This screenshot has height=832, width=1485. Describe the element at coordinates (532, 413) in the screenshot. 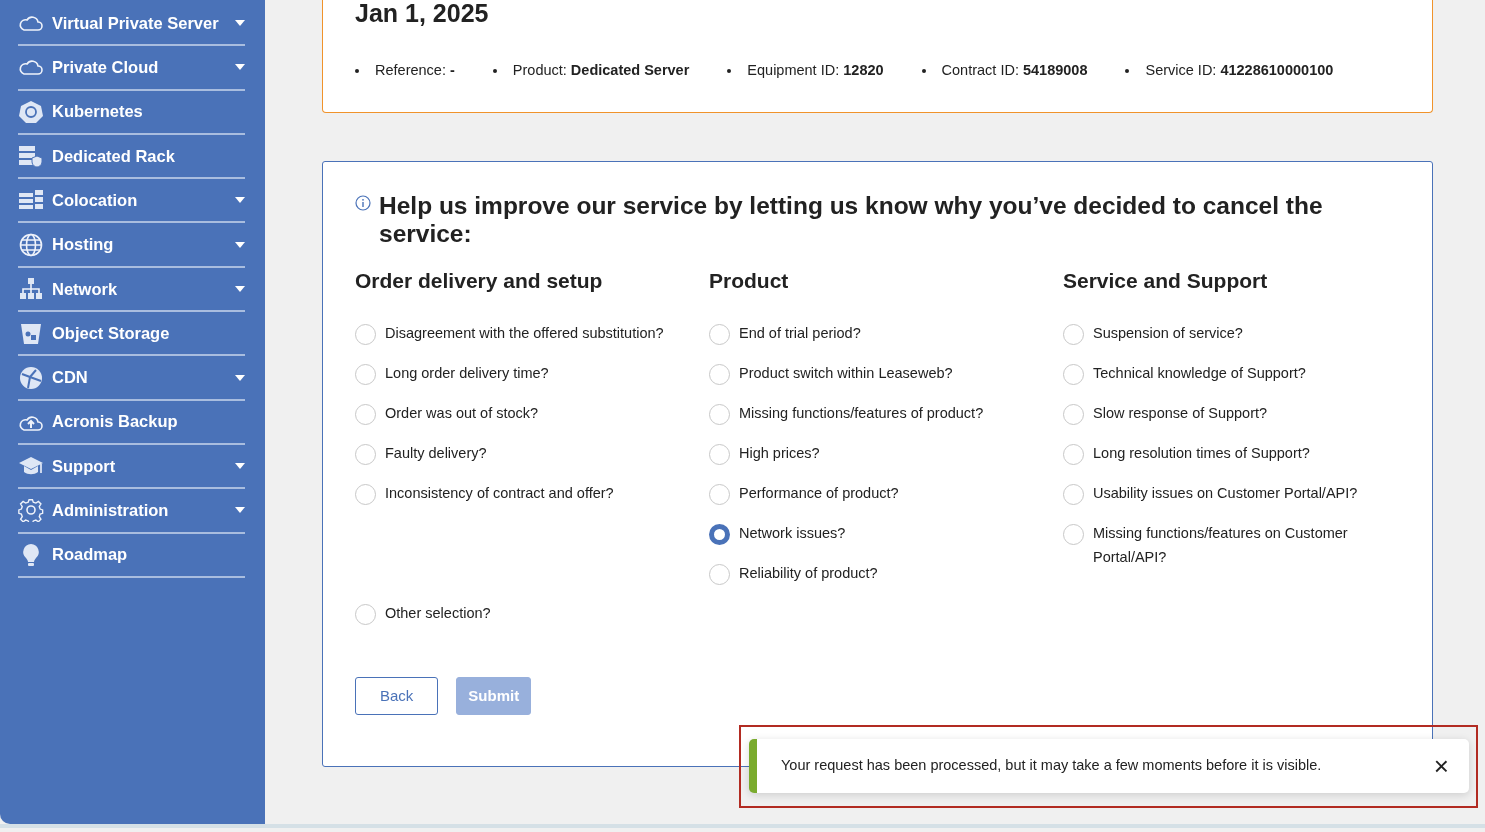

I see `radio-option: Order was out of stock?` at that location.